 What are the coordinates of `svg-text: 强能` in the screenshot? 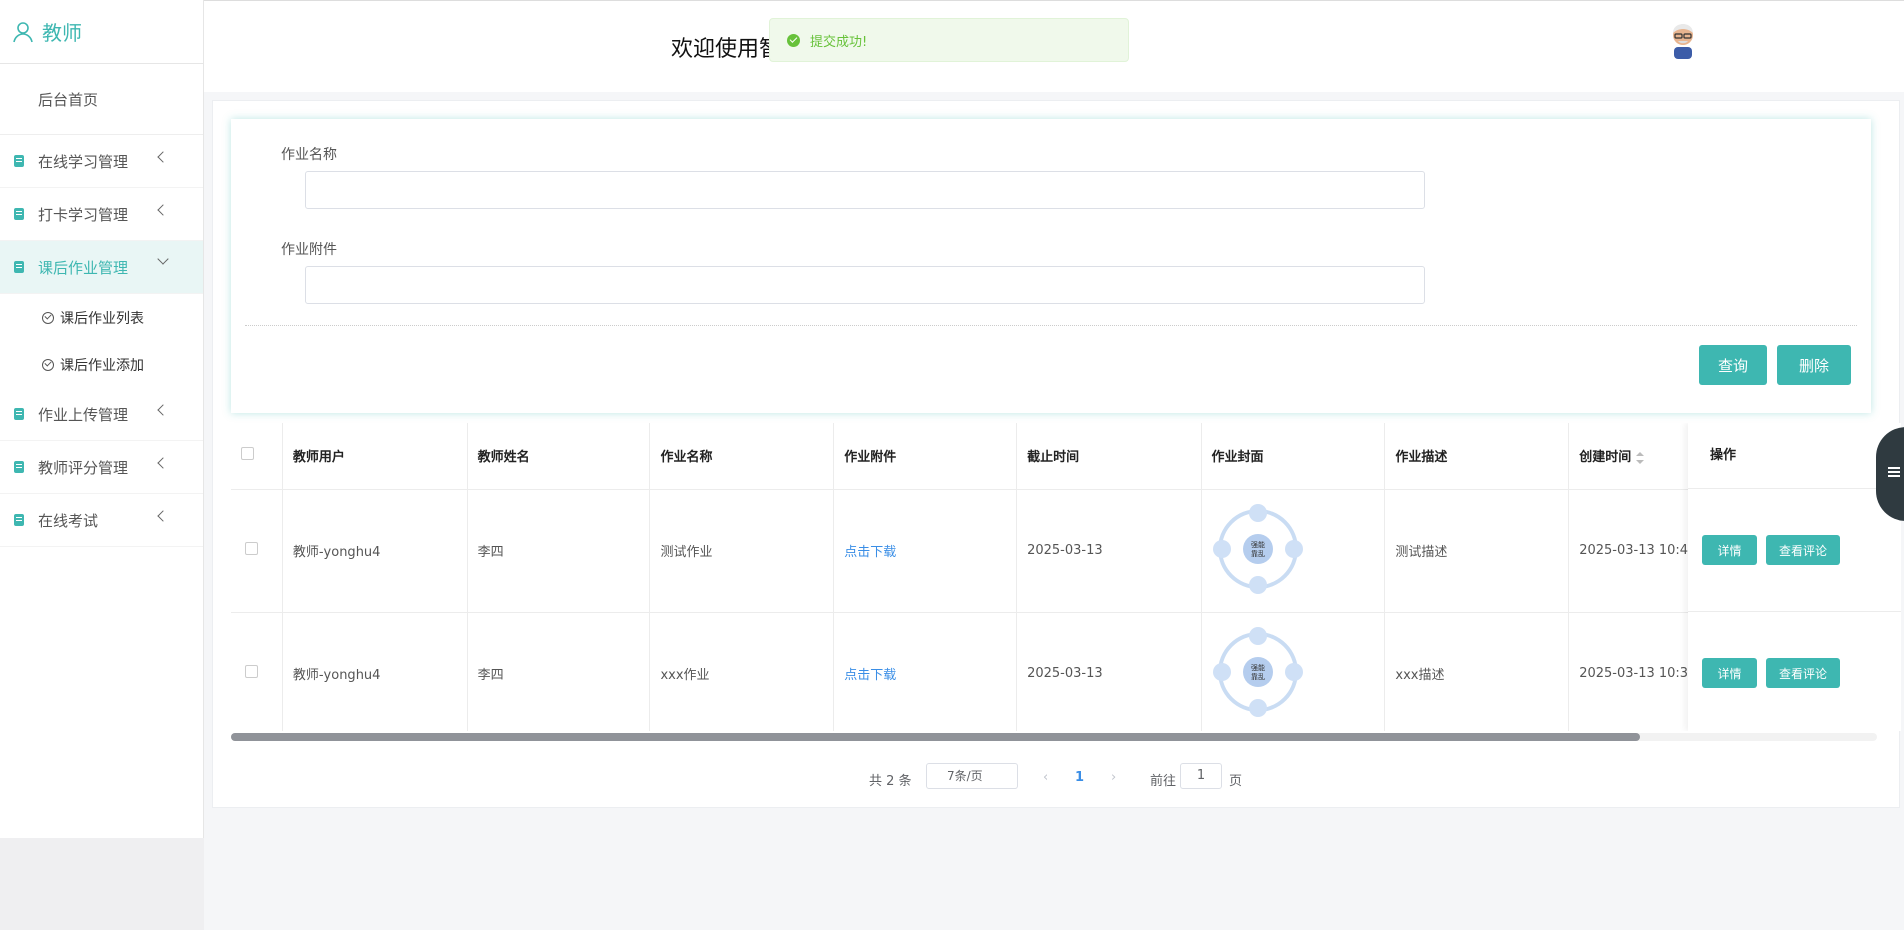 It's located at (1258, 544).